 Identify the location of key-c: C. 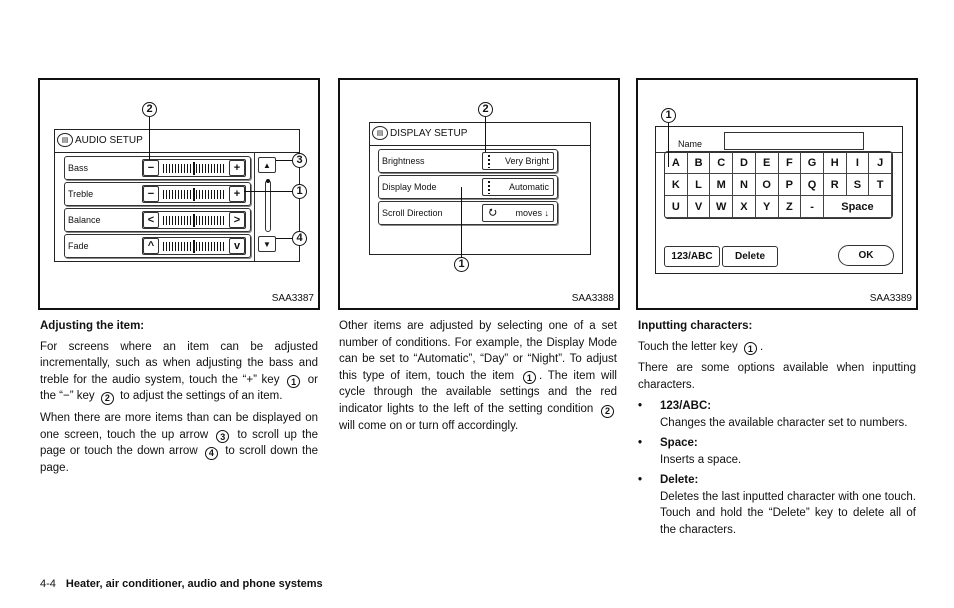
(722, 163).